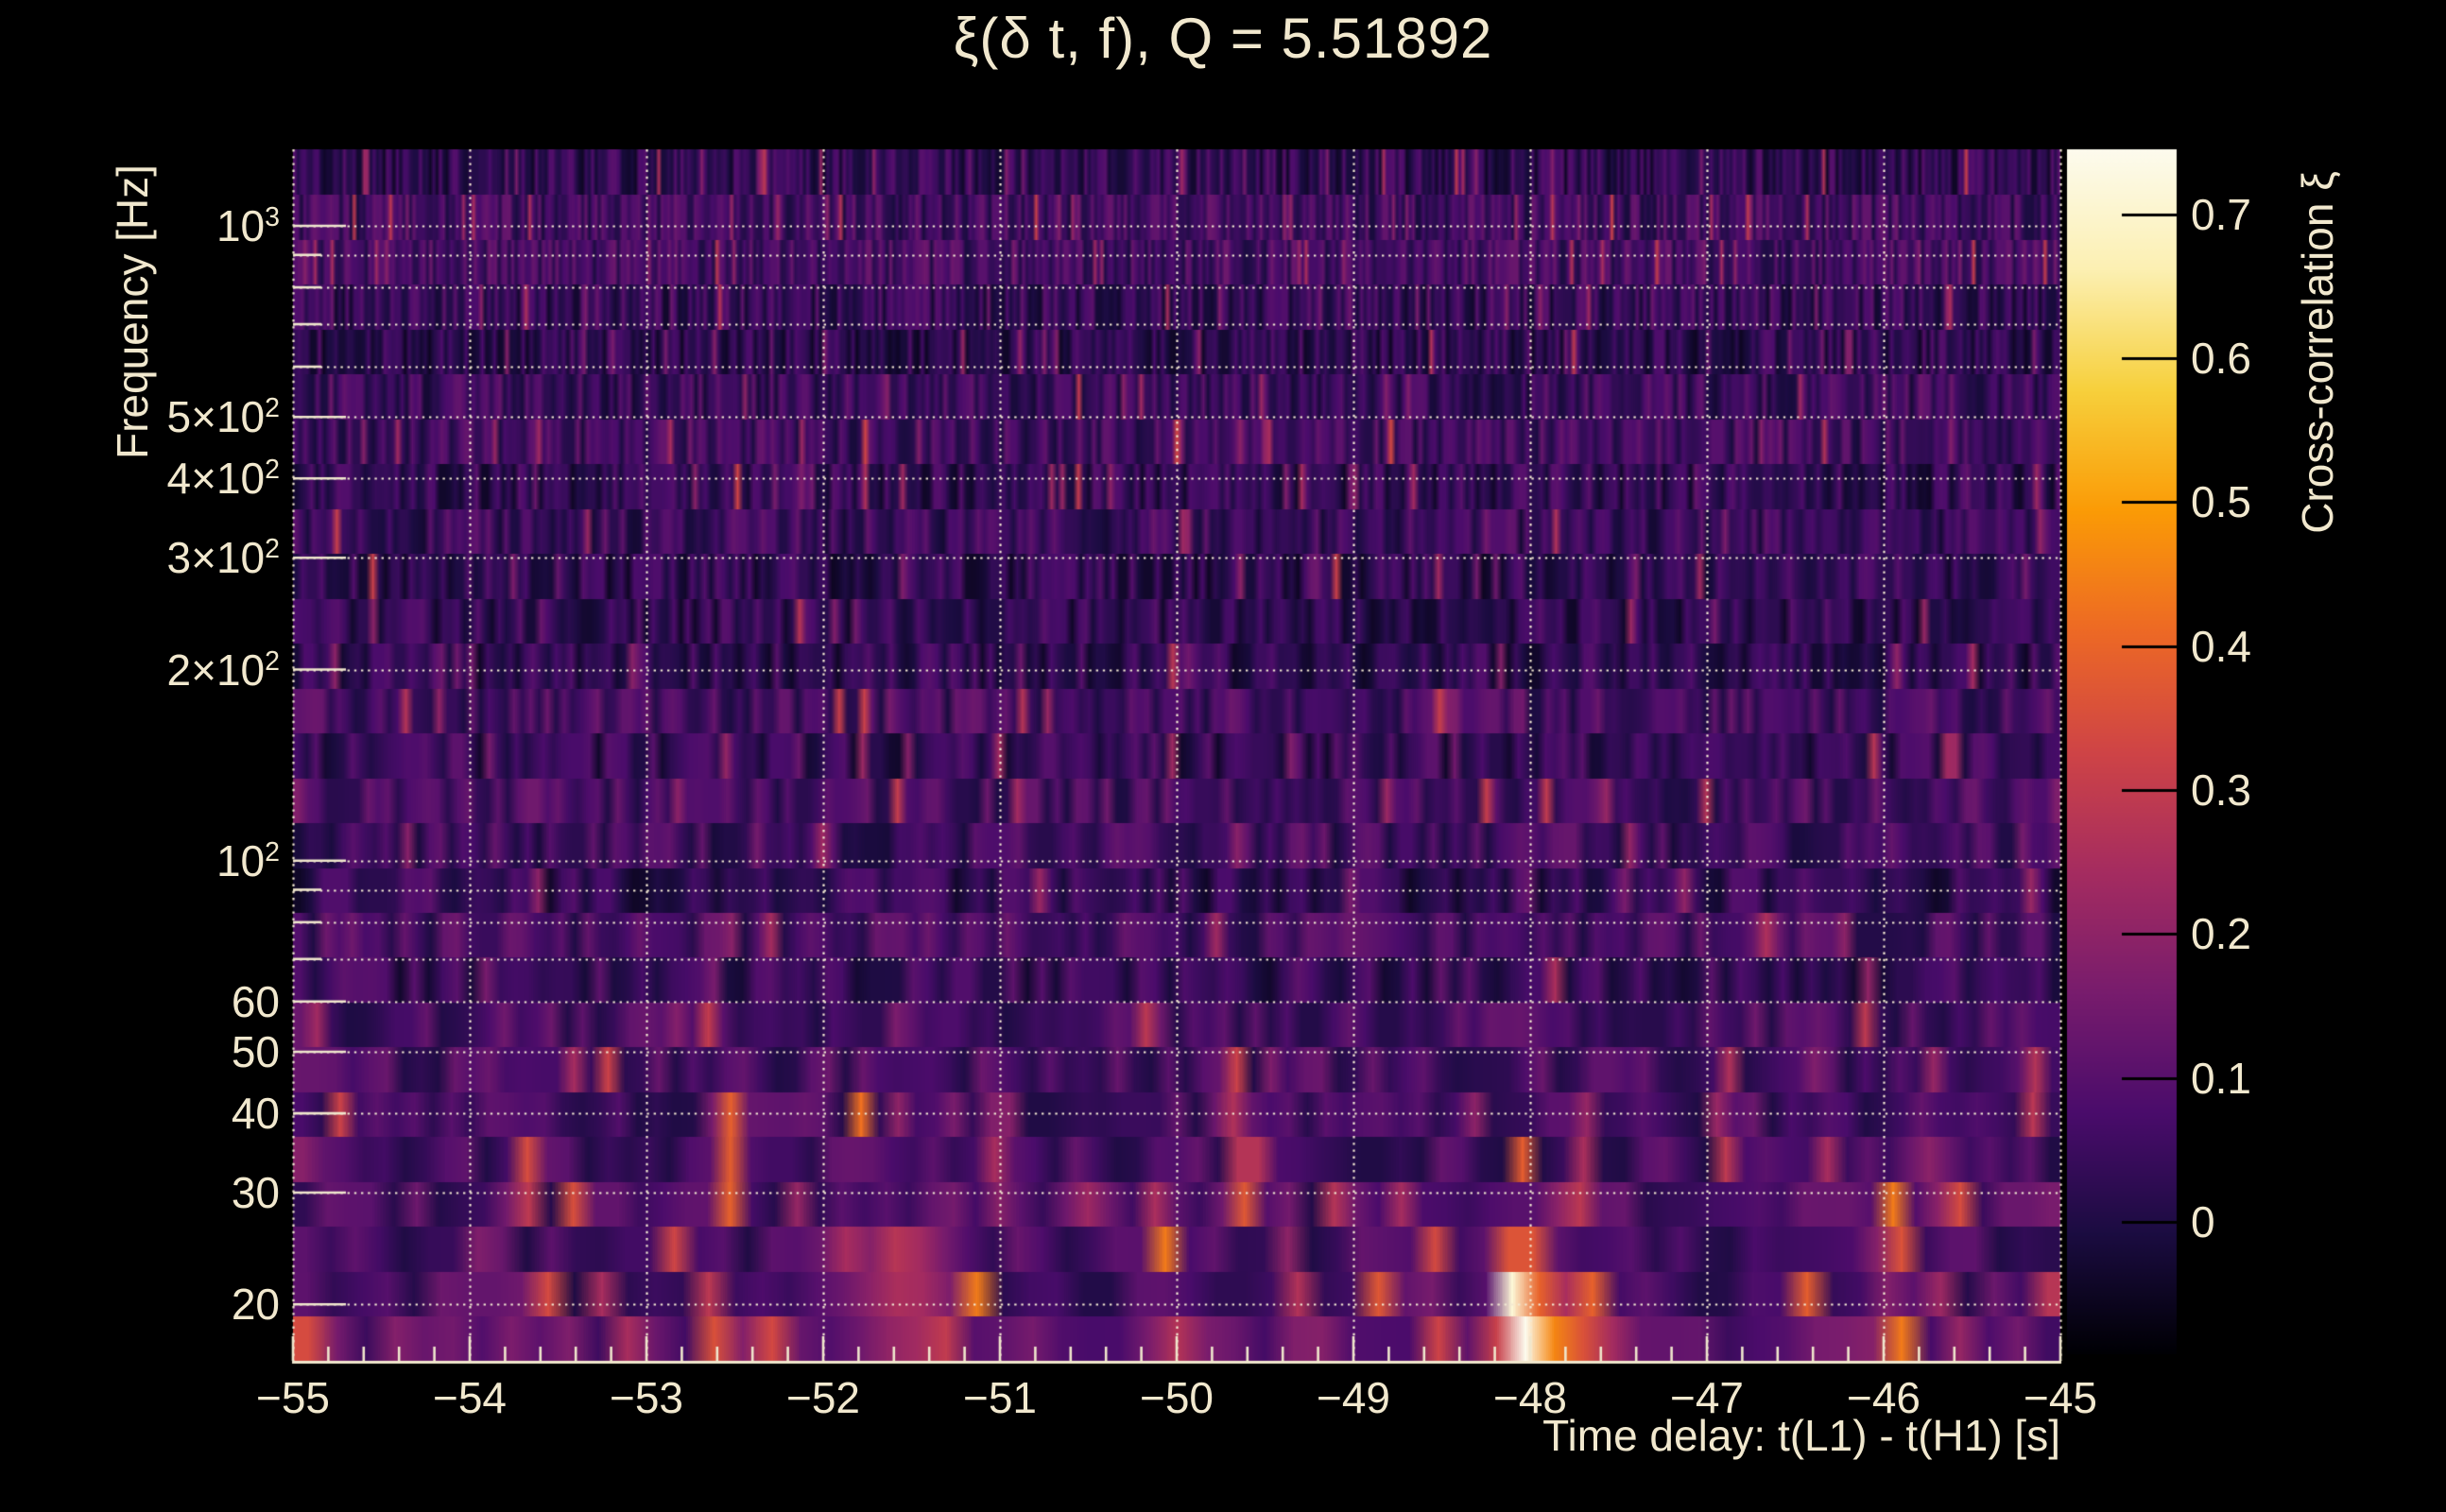  I want to click on x-tick-label: −48, so click(1530, 1397).